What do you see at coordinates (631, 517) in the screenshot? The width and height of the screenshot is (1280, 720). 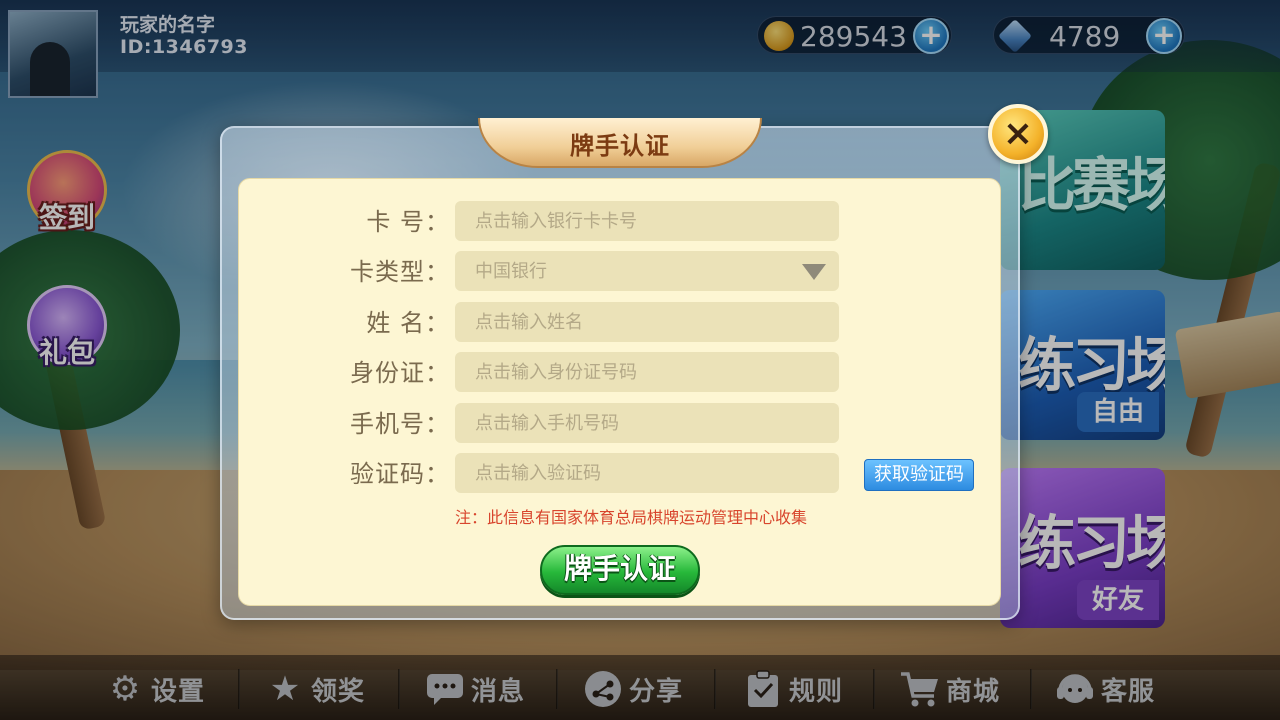 I see `privacy-note: 注：此信息有国家体育总局棋牌运动管理中心收集` at bounding box center [631, 517].